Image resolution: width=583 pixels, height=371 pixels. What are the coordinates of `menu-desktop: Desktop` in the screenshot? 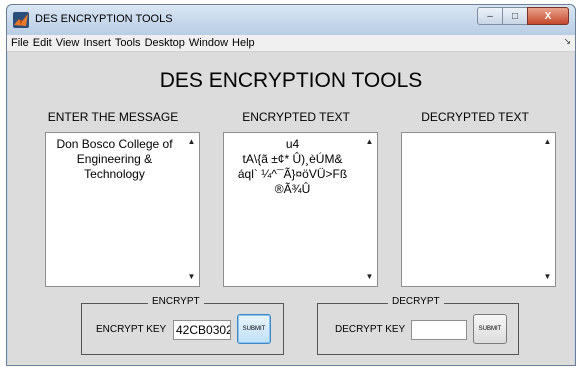 It's located at (163, 43).